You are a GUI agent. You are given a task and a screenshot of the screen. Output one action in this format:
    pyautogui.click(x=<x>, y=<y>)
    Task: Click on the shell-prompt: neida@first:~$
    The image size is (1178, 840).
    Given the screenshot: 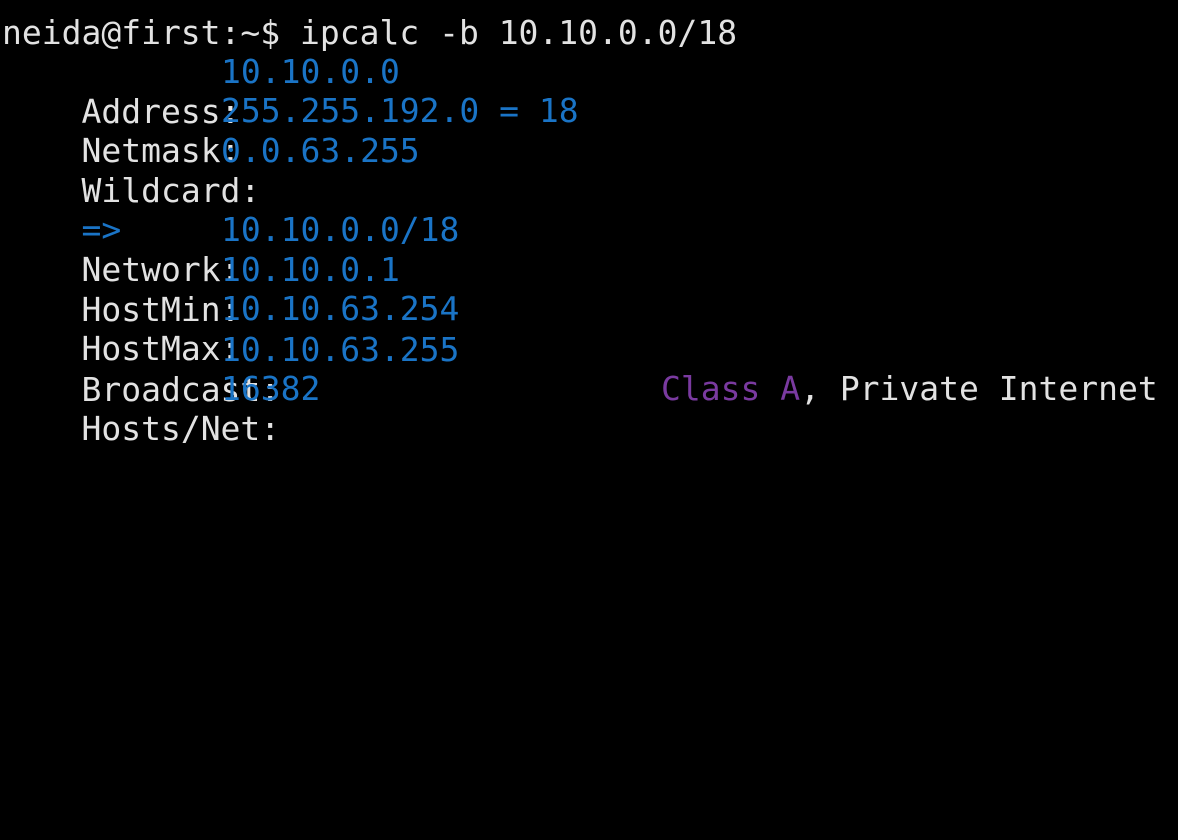 What is the action you would take?
    pyautogui.click(x=151, y=32)
    